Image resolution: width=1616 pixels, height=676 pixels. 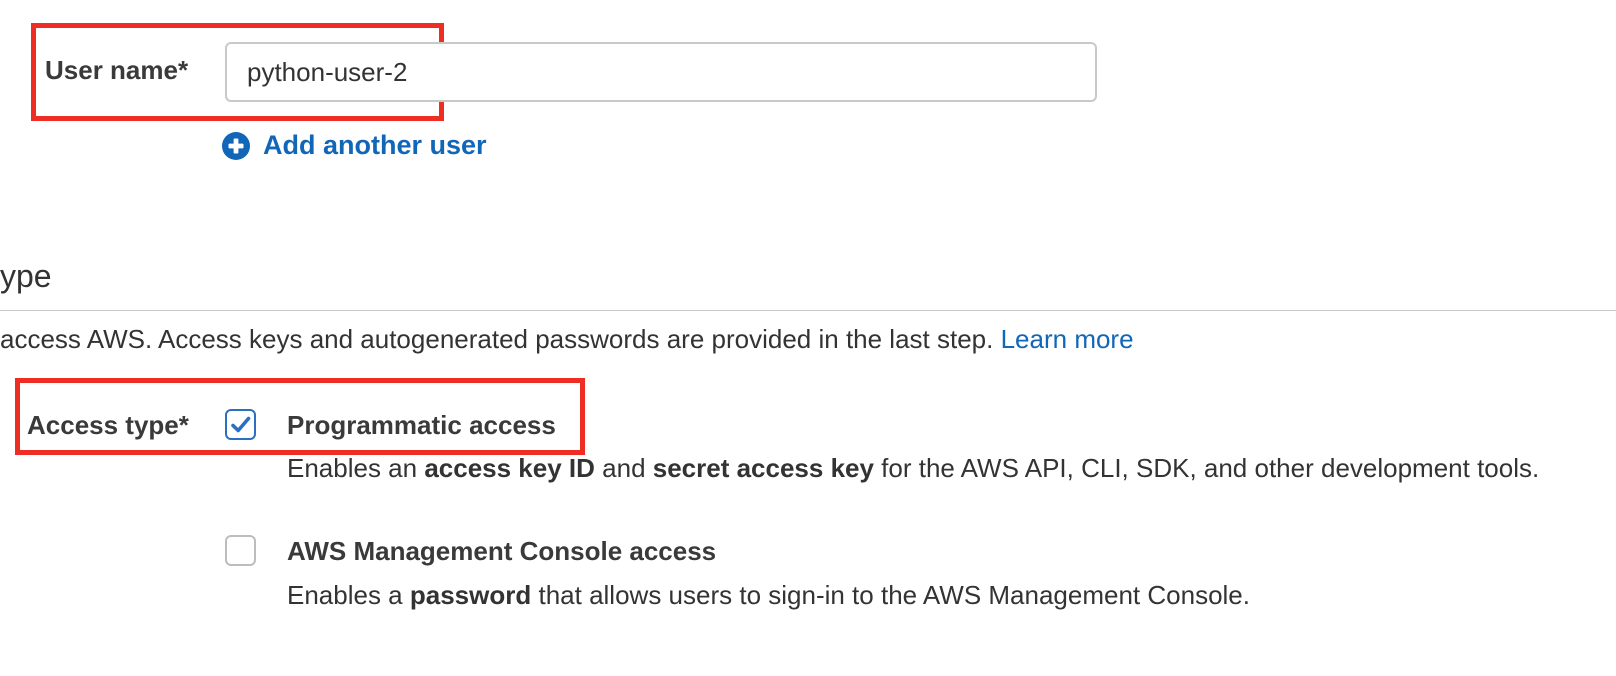 I want to click on desc-bold-text: access key ID, so click(x=509, y=468).